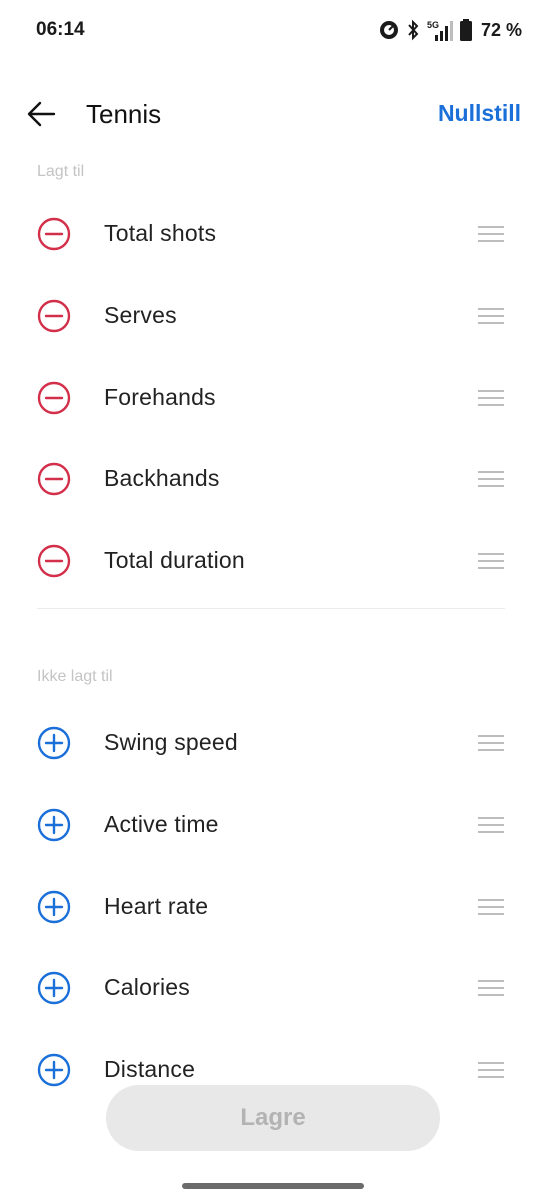  What do you see at coordinates (273, 479) in the screenshot?
I see `list-item: Backhands` at bounding box center [273, 479].